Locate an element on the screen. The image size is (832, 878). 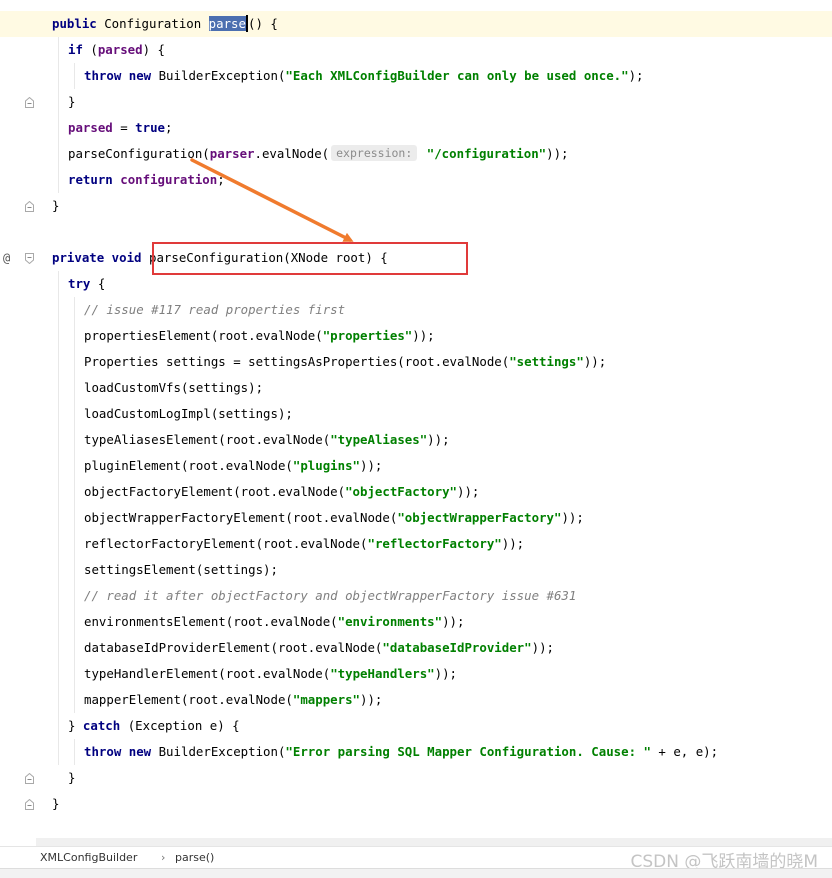
code-line-text: try { is located at coordinates (86, 284).